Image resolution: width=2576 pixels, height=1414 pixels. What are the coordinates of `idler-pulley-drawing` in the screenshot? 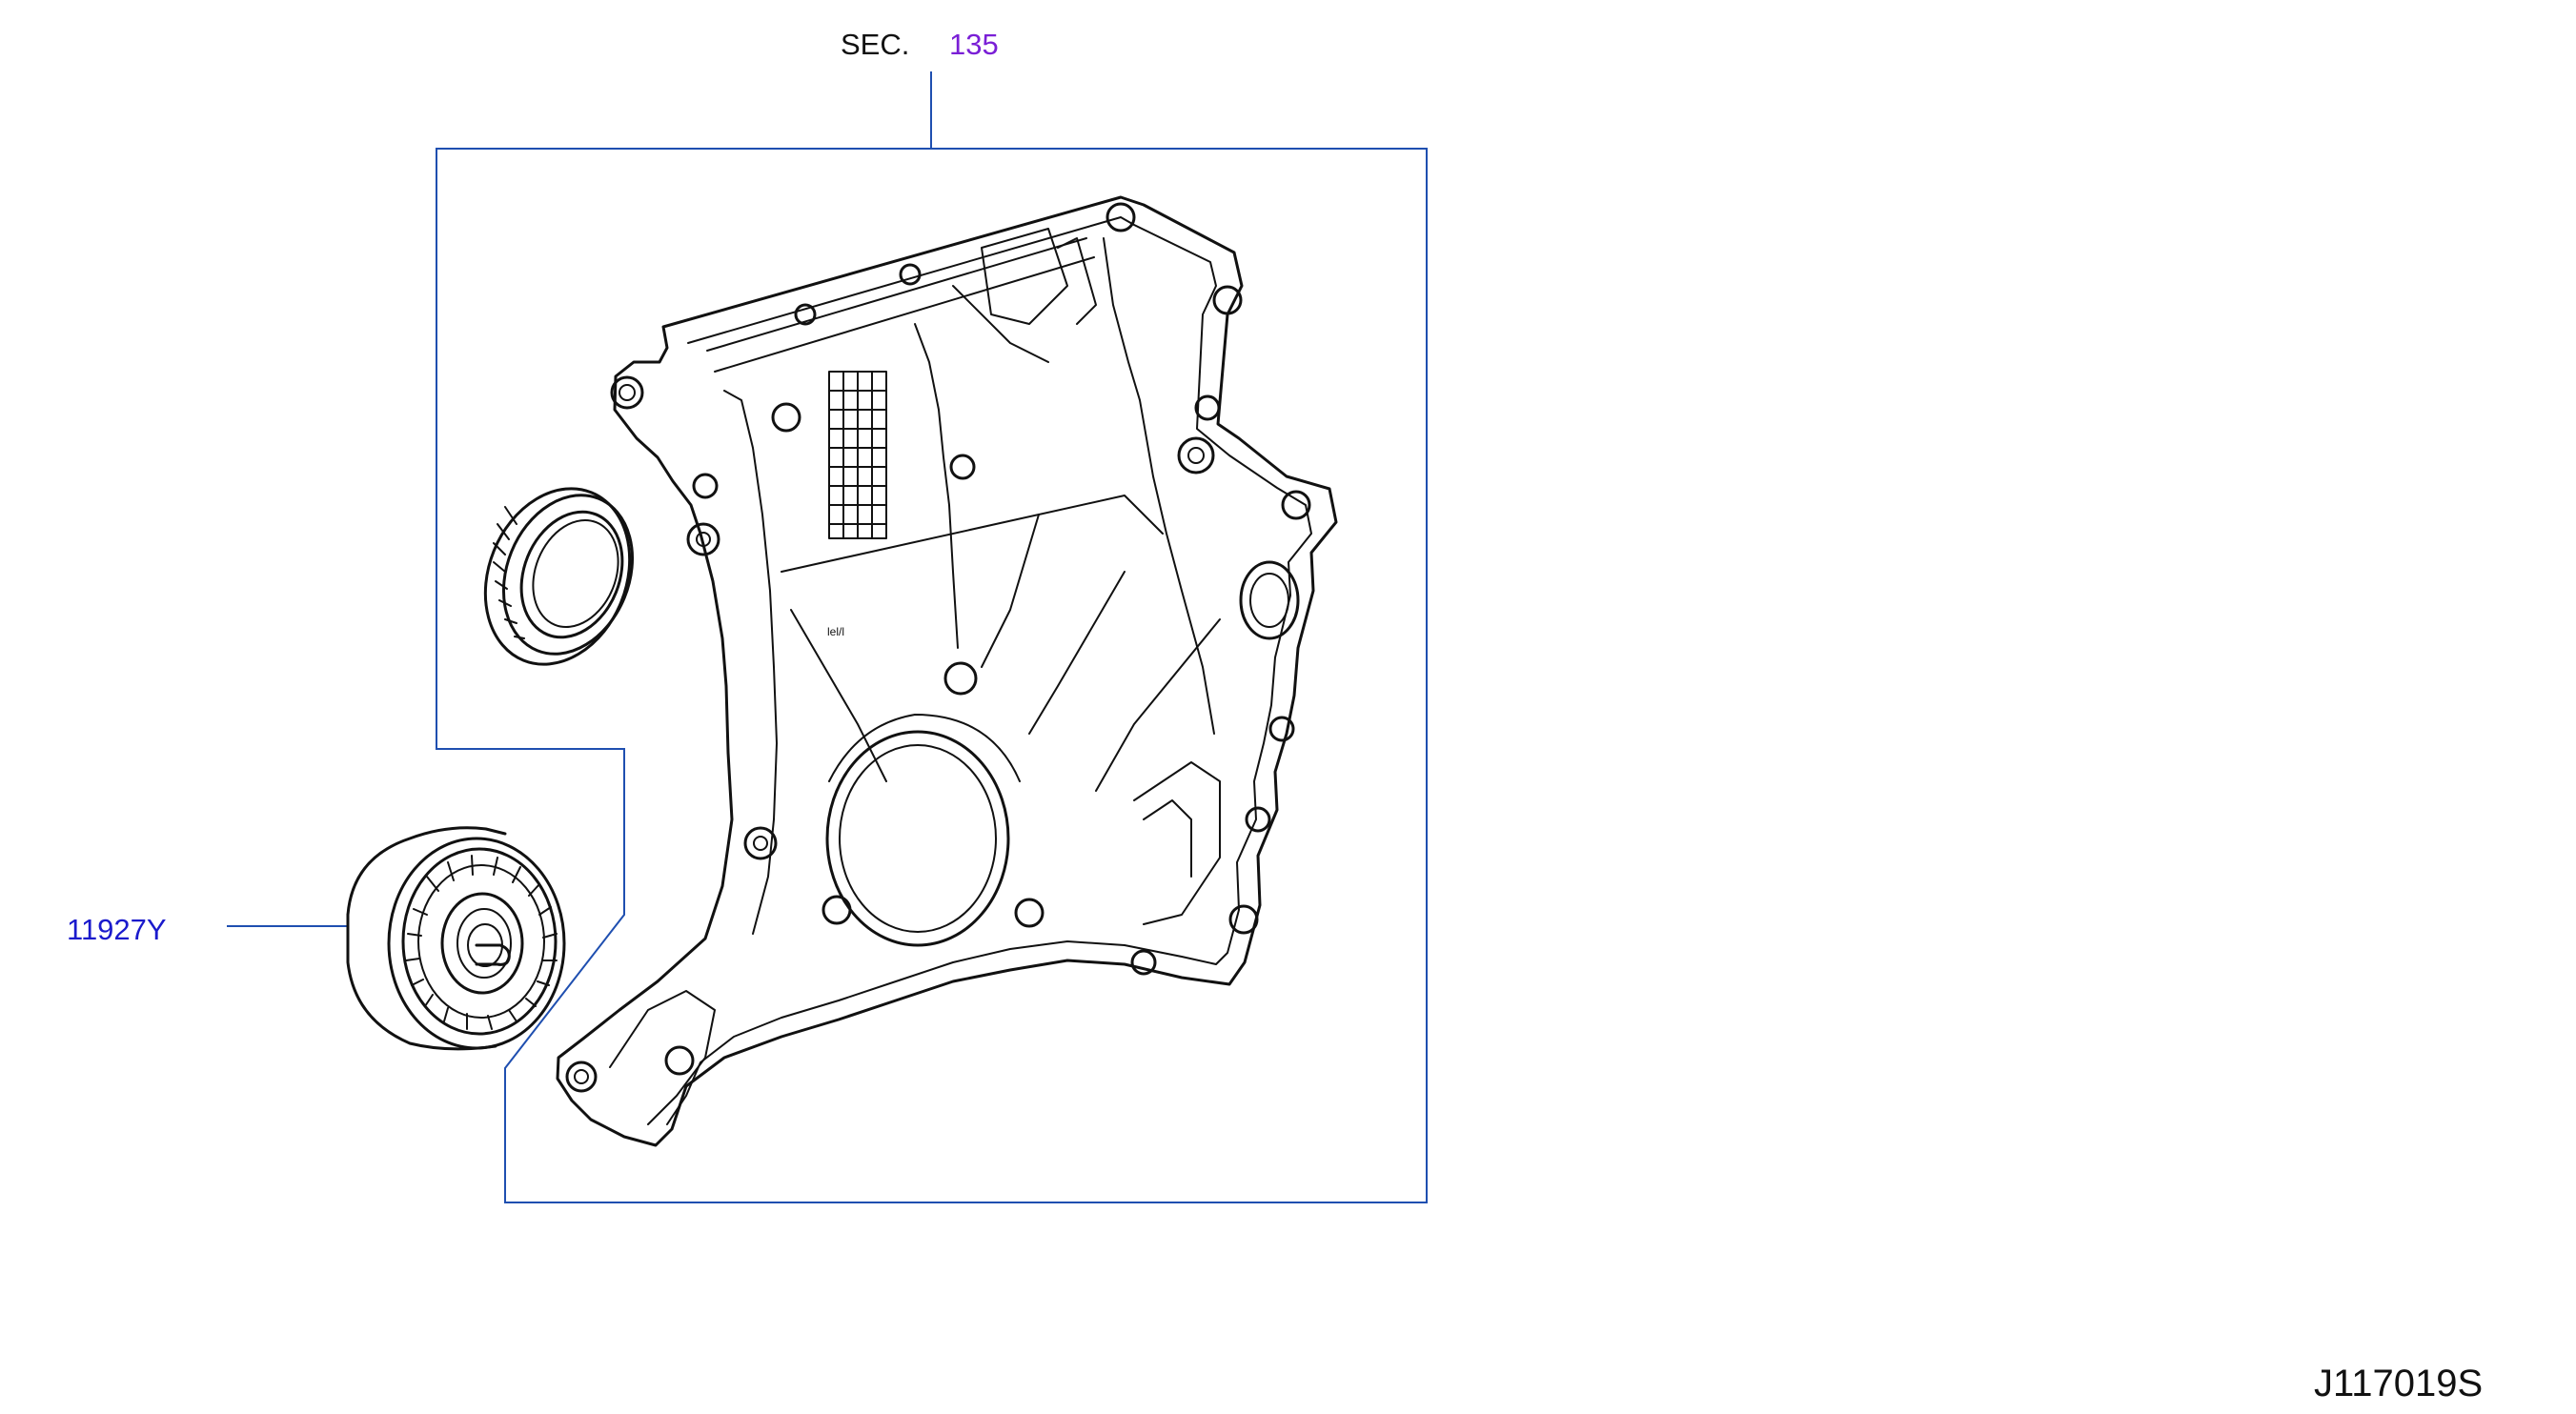 It's located at (456, 938).